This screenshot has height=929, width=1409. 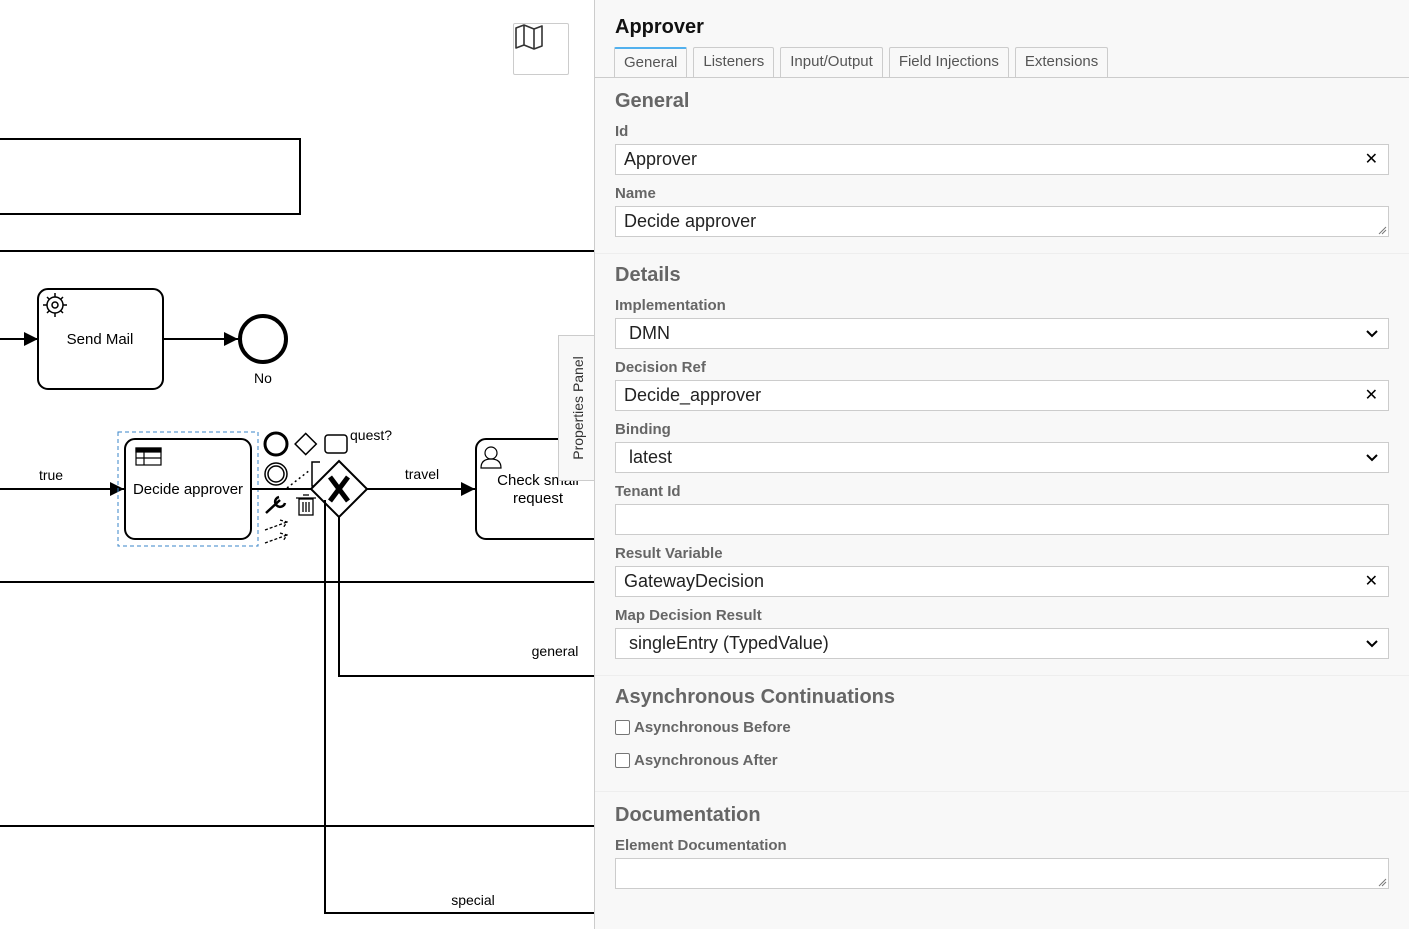 What do you see at coordinates (276, 504) in the screenshot?
I see `wrench-icon` at bounding box center [276, 504].